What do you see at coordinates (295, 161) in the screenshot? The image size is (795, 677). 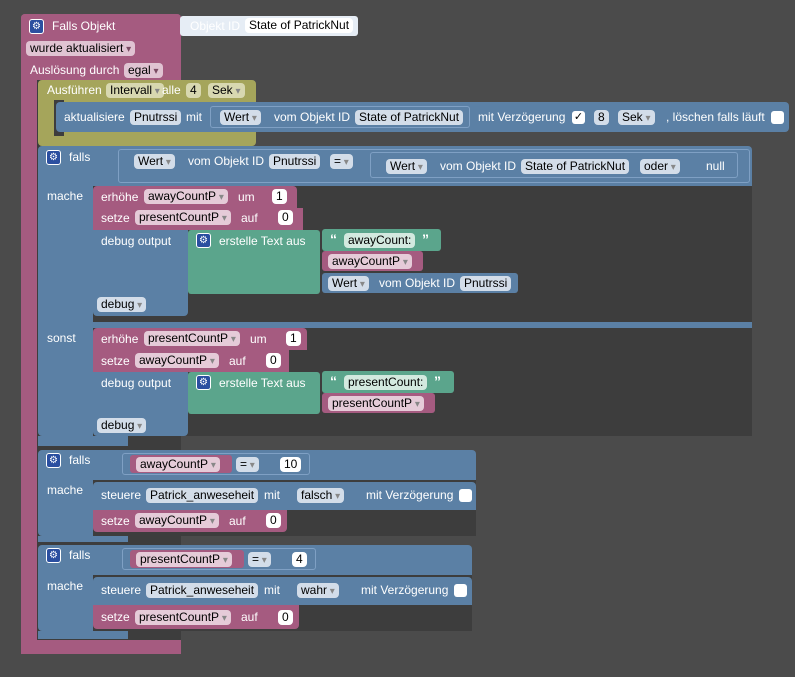 I see `if1-left-object: Pnutrssi` at bounding box center [295, 161].